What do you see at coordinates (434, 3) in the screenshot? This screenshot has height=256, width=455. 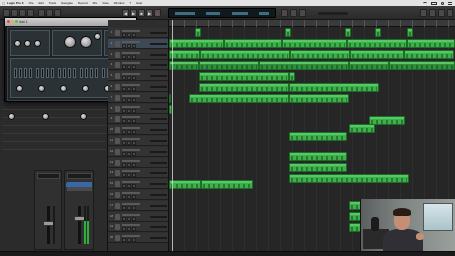 I see `battery-icon` at bounding box center [434, 3].